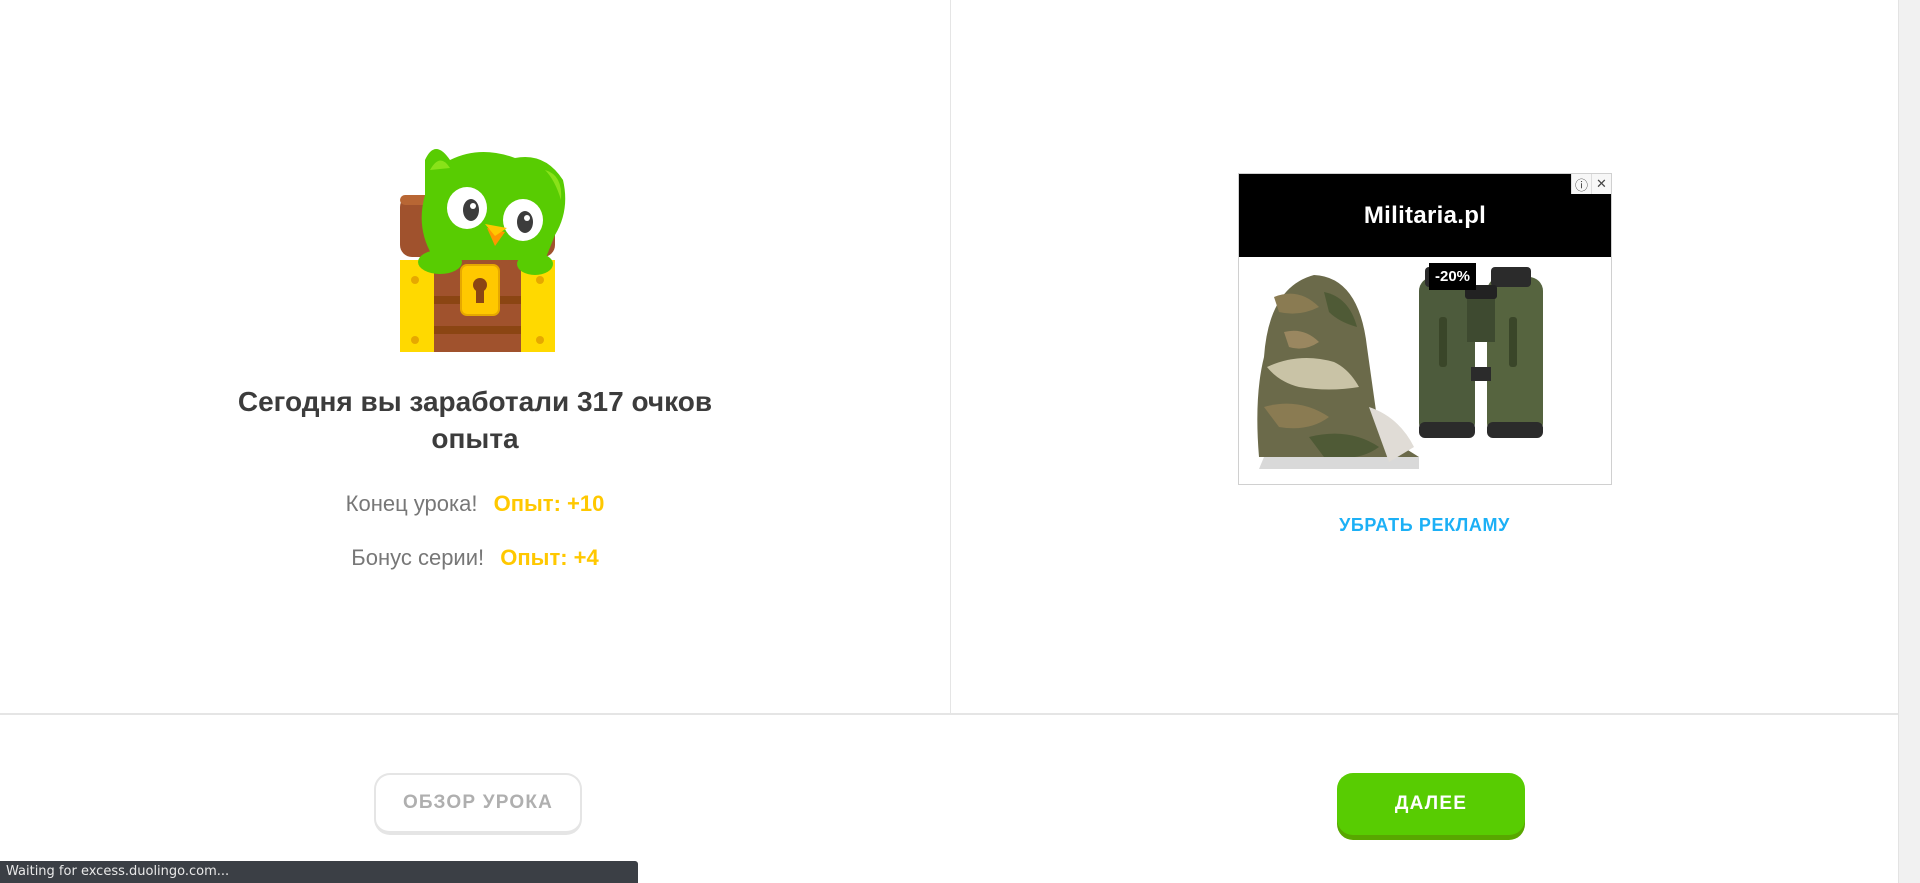  What do you see at coordinates (475, 420) in the screenshot?
I see `xp-earned-title: Сегодня вы заработали 317 очков опыта` at bounding box center [475, 420].